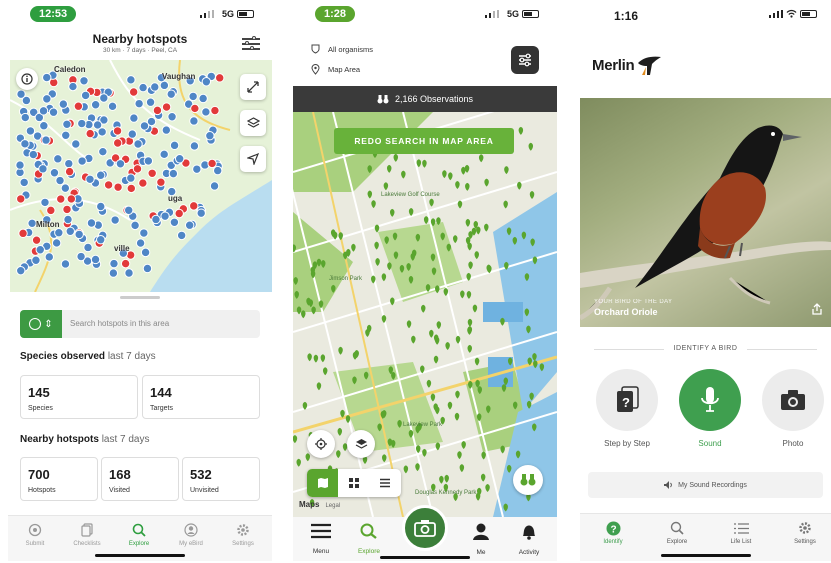  Describe the element at coordinates (425, 528) in the screenshot. I see `add-observation-button` at that location.